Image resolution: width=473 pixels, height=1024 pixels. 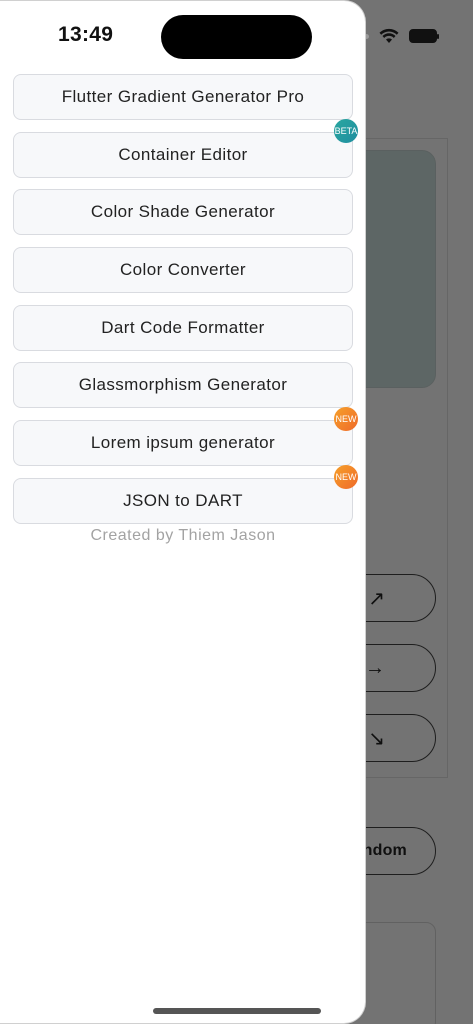 I want to click on menu-item-label: Flutter Gradient Generator Pro, so click(x=183, y=96).